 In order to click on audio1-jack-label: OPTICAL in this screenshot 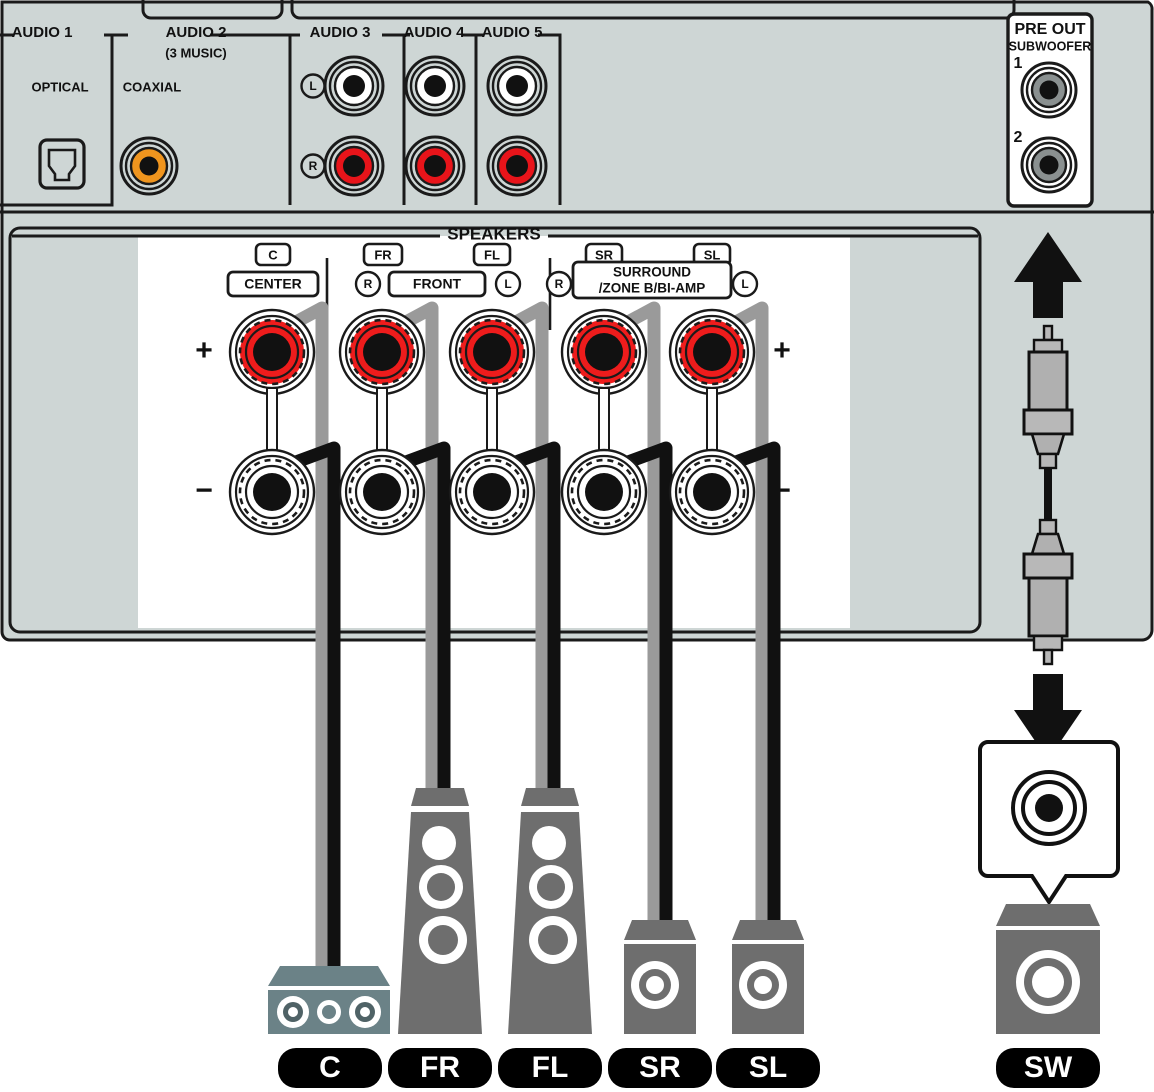, I will do `click(59, 86)`.